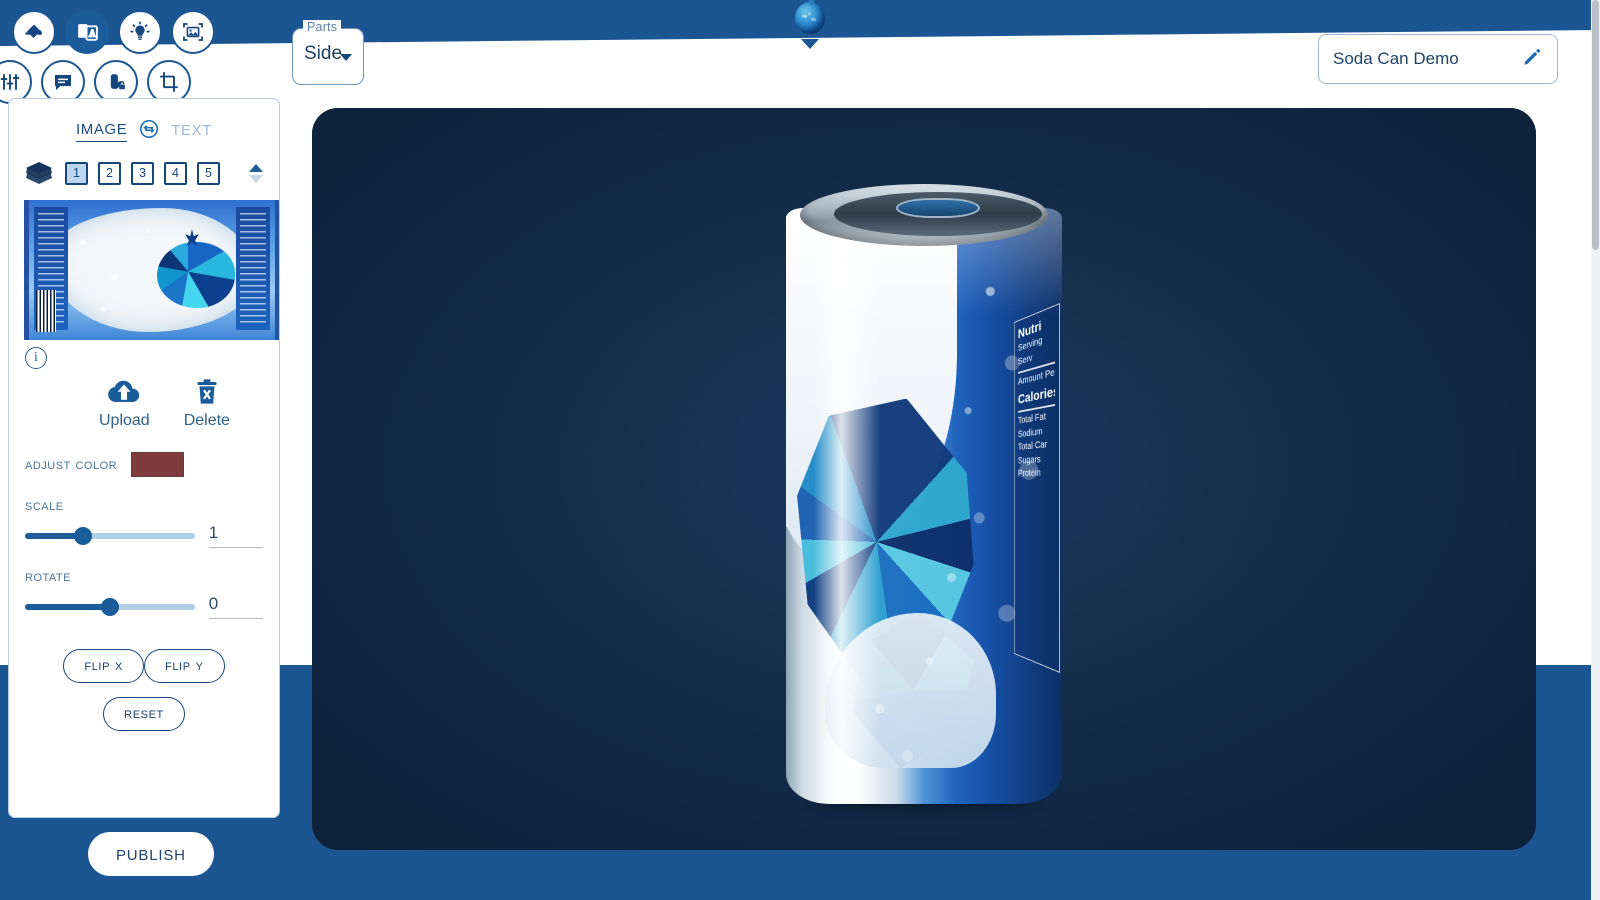 Image resolution: width=1600 pixels, height=900 pixels. What do you see at coordinates (82, 32) in the screenshot?
I see `svg-text: S` at bounding box center [82, 32].